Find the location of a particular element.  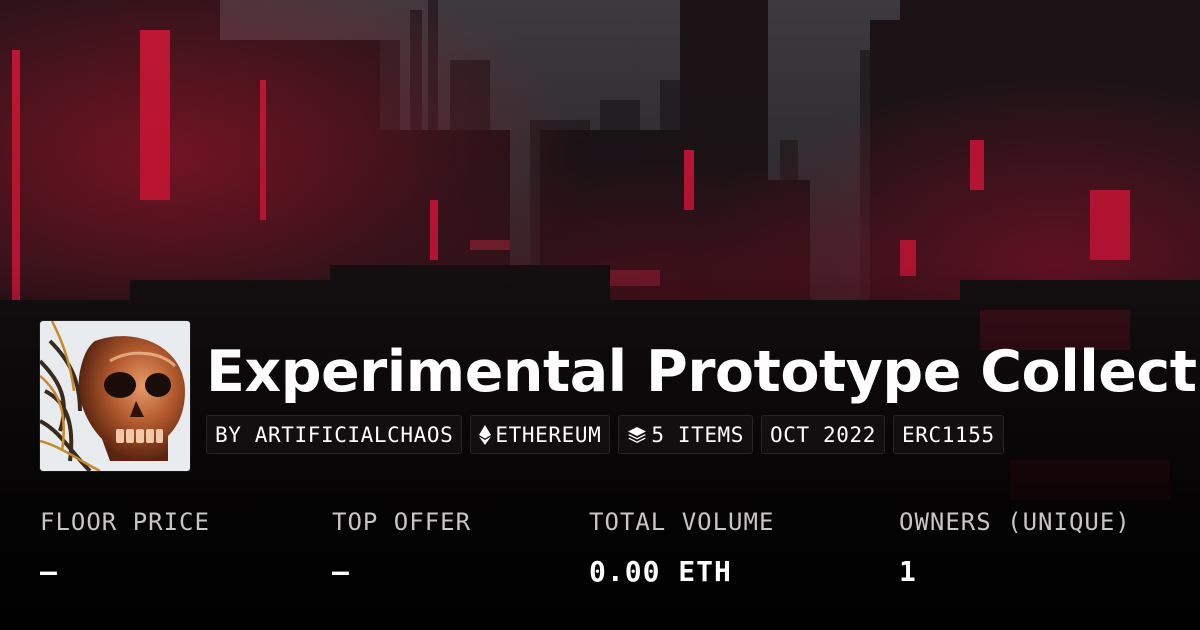

creator-tag-label: BY ARTIFICIALCHAOS is located at coordinates (334, 434).